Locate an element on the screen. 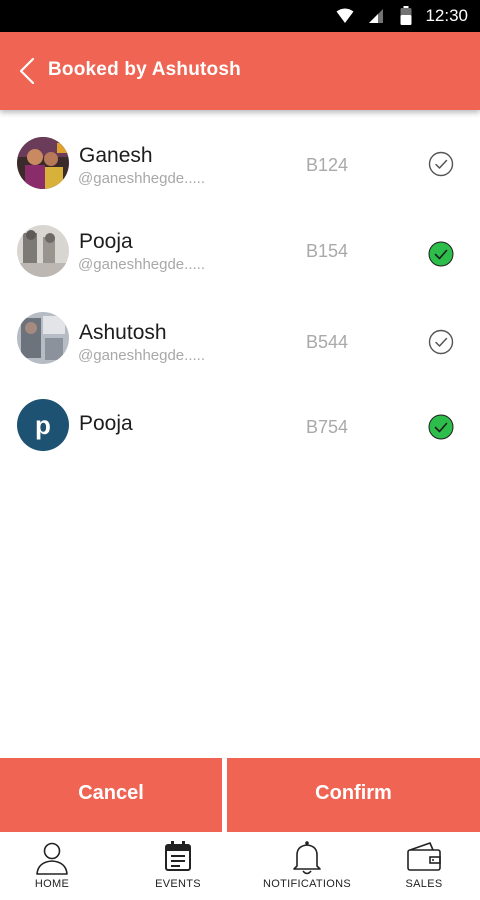 The height and width of the screenshot is (900, 480). user-name: Ganesh is located at coordinates (116, 155).